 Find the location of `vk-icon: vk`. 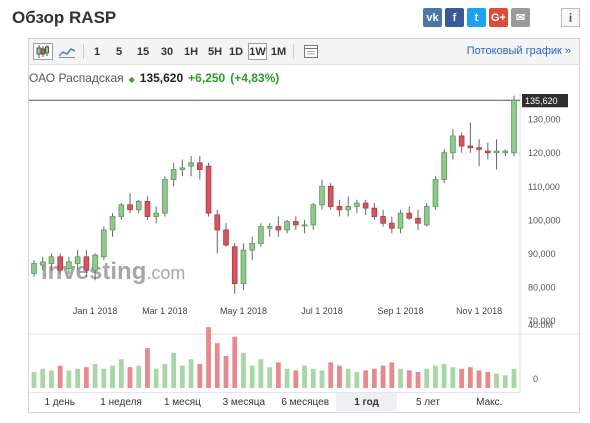

vk-icon: vk is located at coordinates (432, 17).